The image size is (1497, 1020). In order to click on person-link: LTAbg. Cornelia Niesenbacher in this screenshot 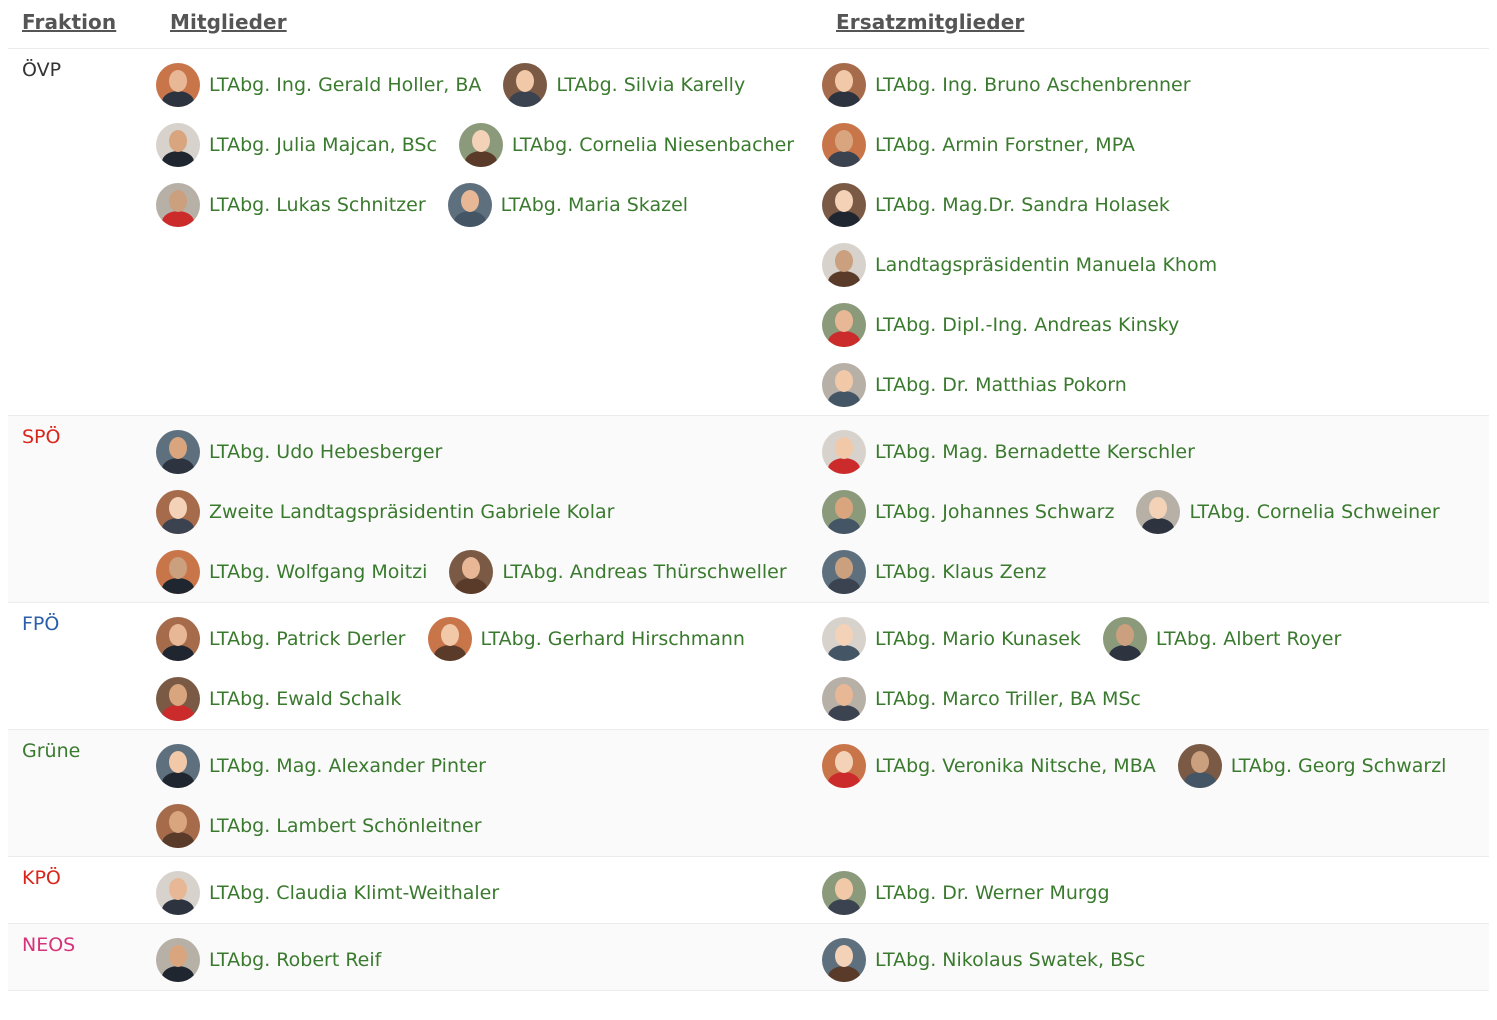, I will do `click(626, 145)`.